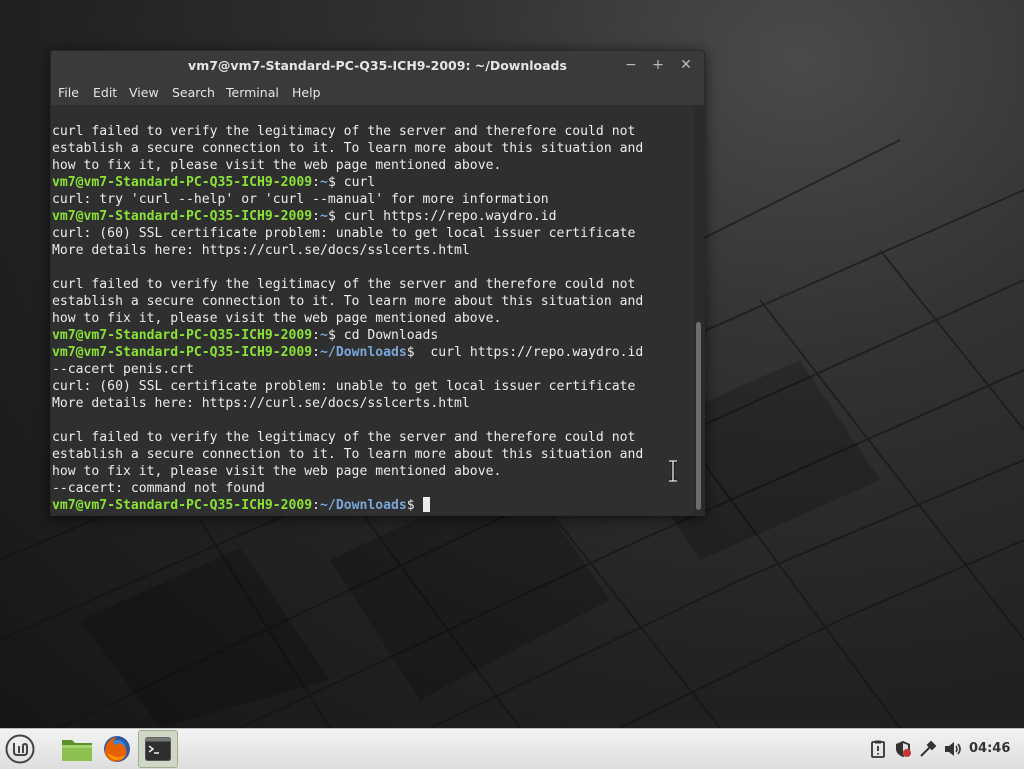  Describe the element at coordinates (123, 369) in the screenshot. I see `terminal-line: --cacert penis.crt` at that location.